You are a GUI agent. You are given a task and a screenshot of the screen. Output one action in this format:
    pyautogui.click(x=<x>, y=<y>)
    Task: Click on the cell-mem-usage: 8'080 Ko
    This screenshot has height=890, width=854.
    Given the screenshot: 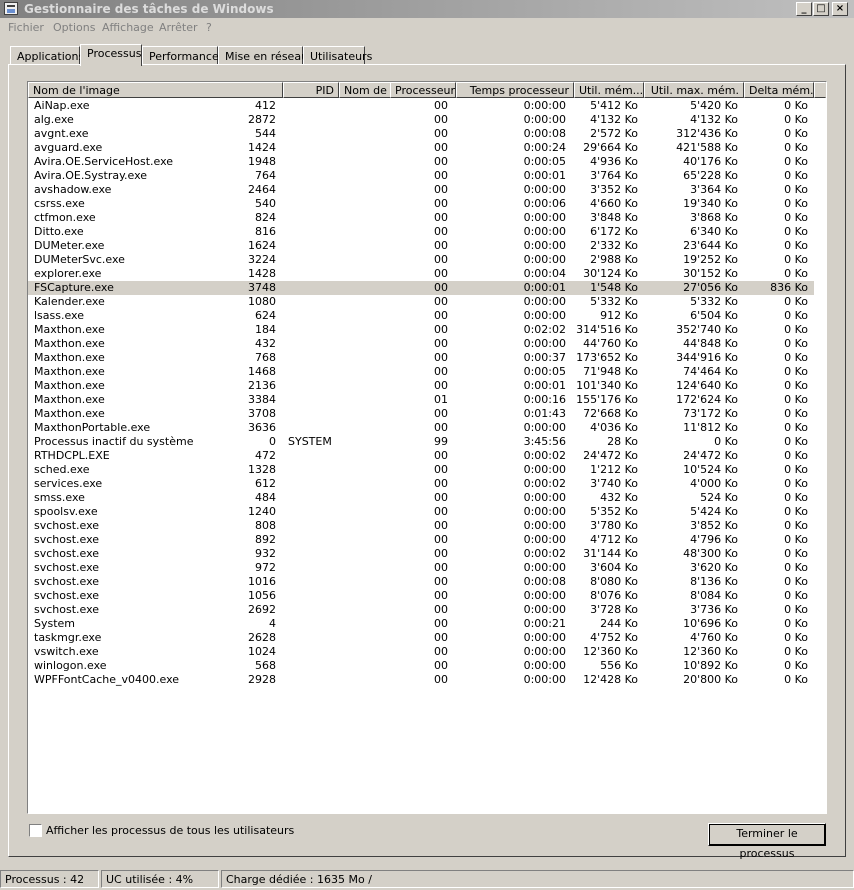 What is the action you would take?
    pyautogui.click(x=614, y=581)
    